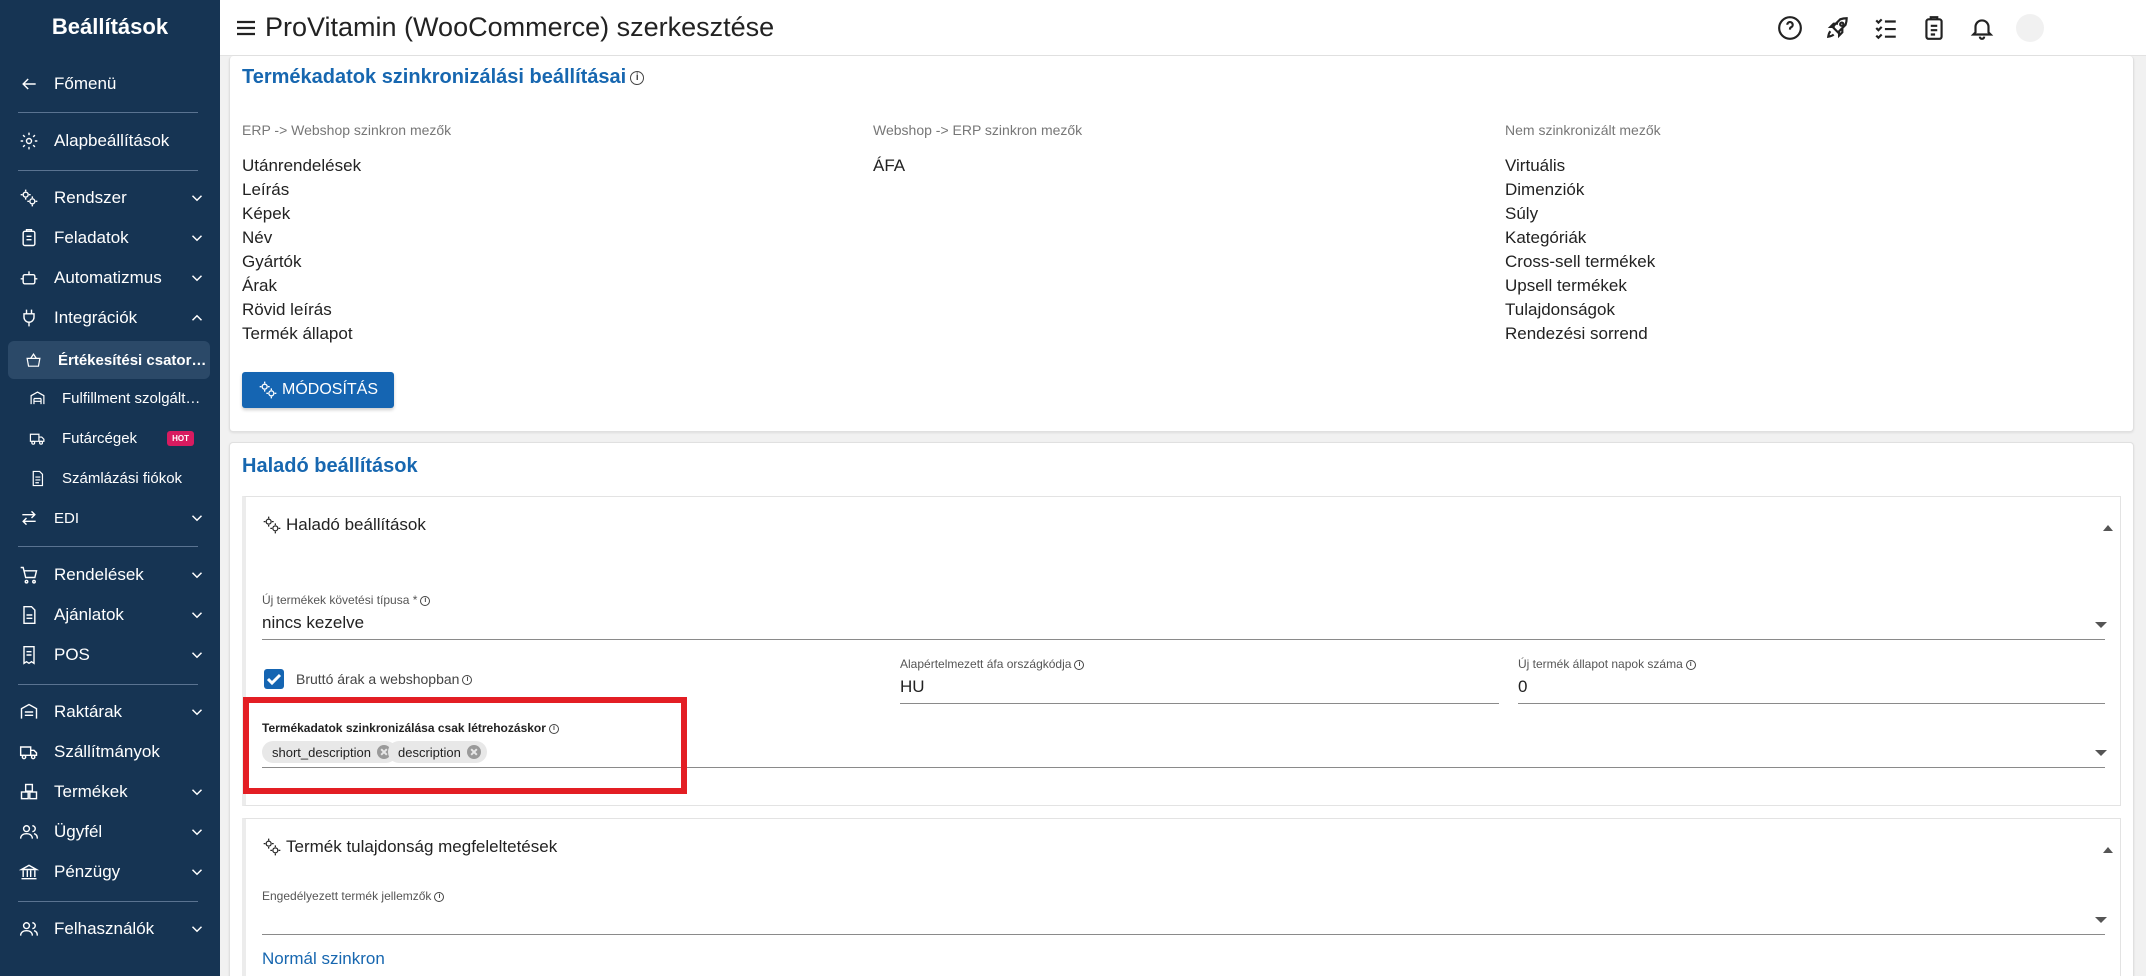 Image resolution: width=2146 pixels, height=976 pixels. Describe the element at coordinates (29, 615) in the screenshot. I see `document-icon` at that location.